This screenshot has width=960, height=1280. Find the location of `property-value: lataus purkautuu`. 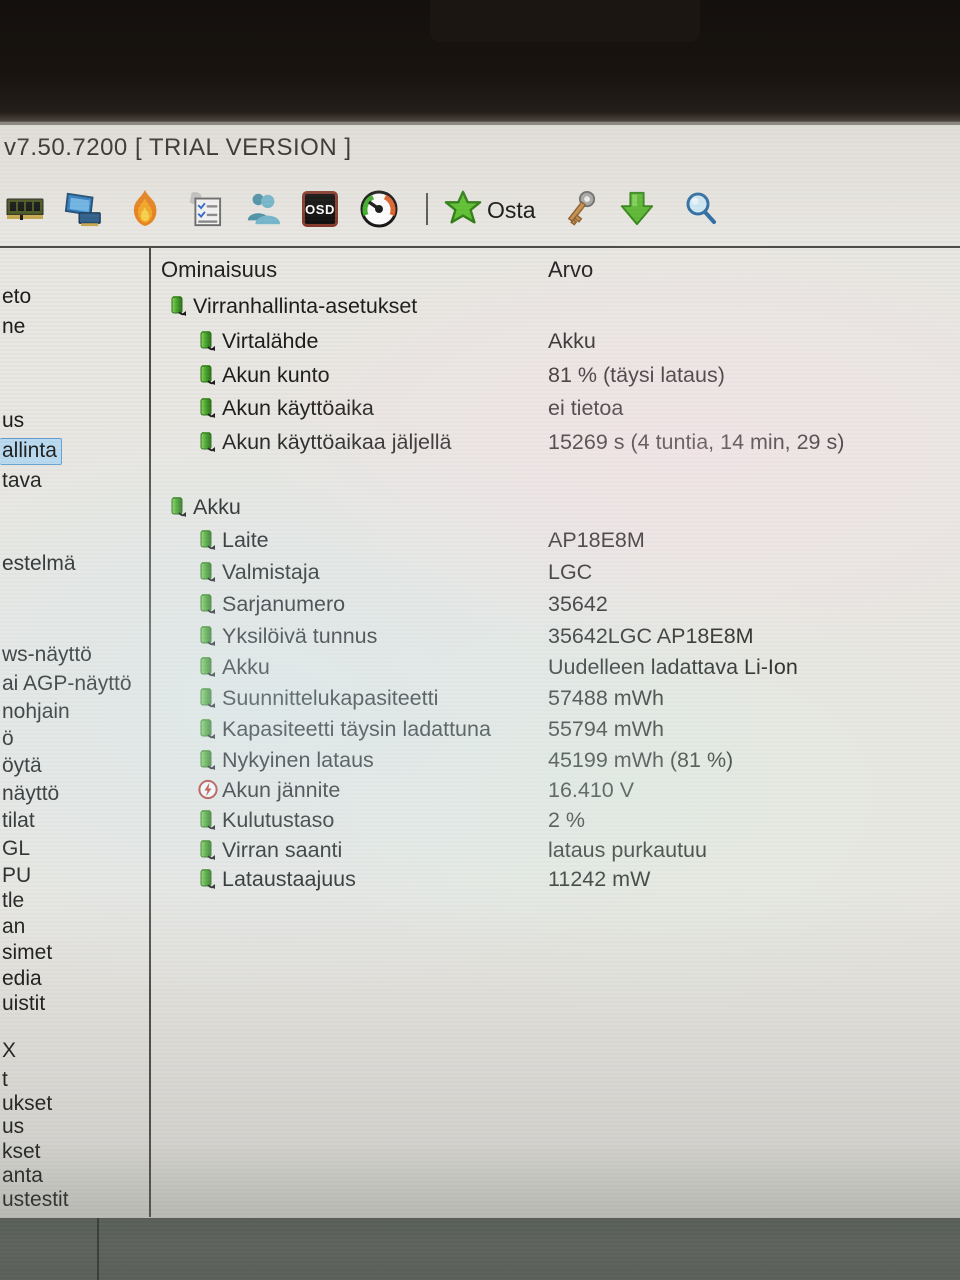

property-value: lataus purkautuu is located at coordinates (627, 850).